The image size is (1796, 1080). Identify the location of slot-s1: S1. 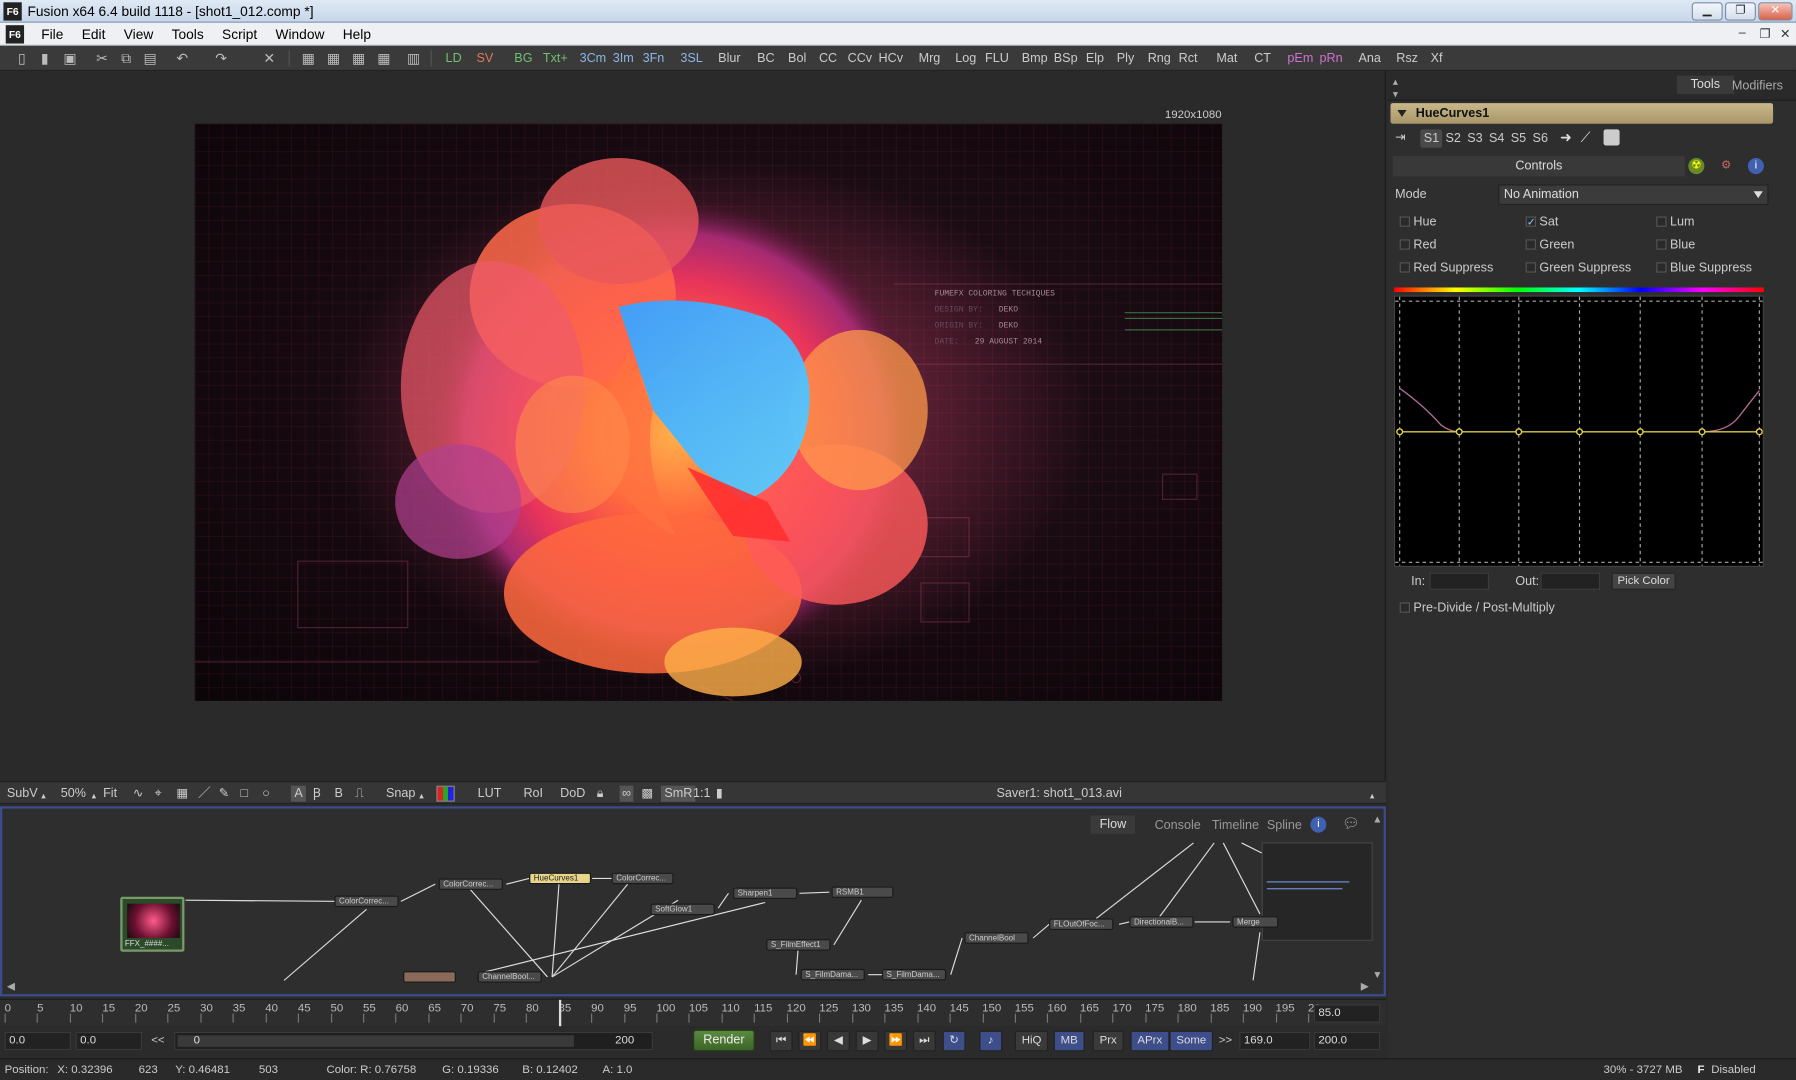
(1431, 138).